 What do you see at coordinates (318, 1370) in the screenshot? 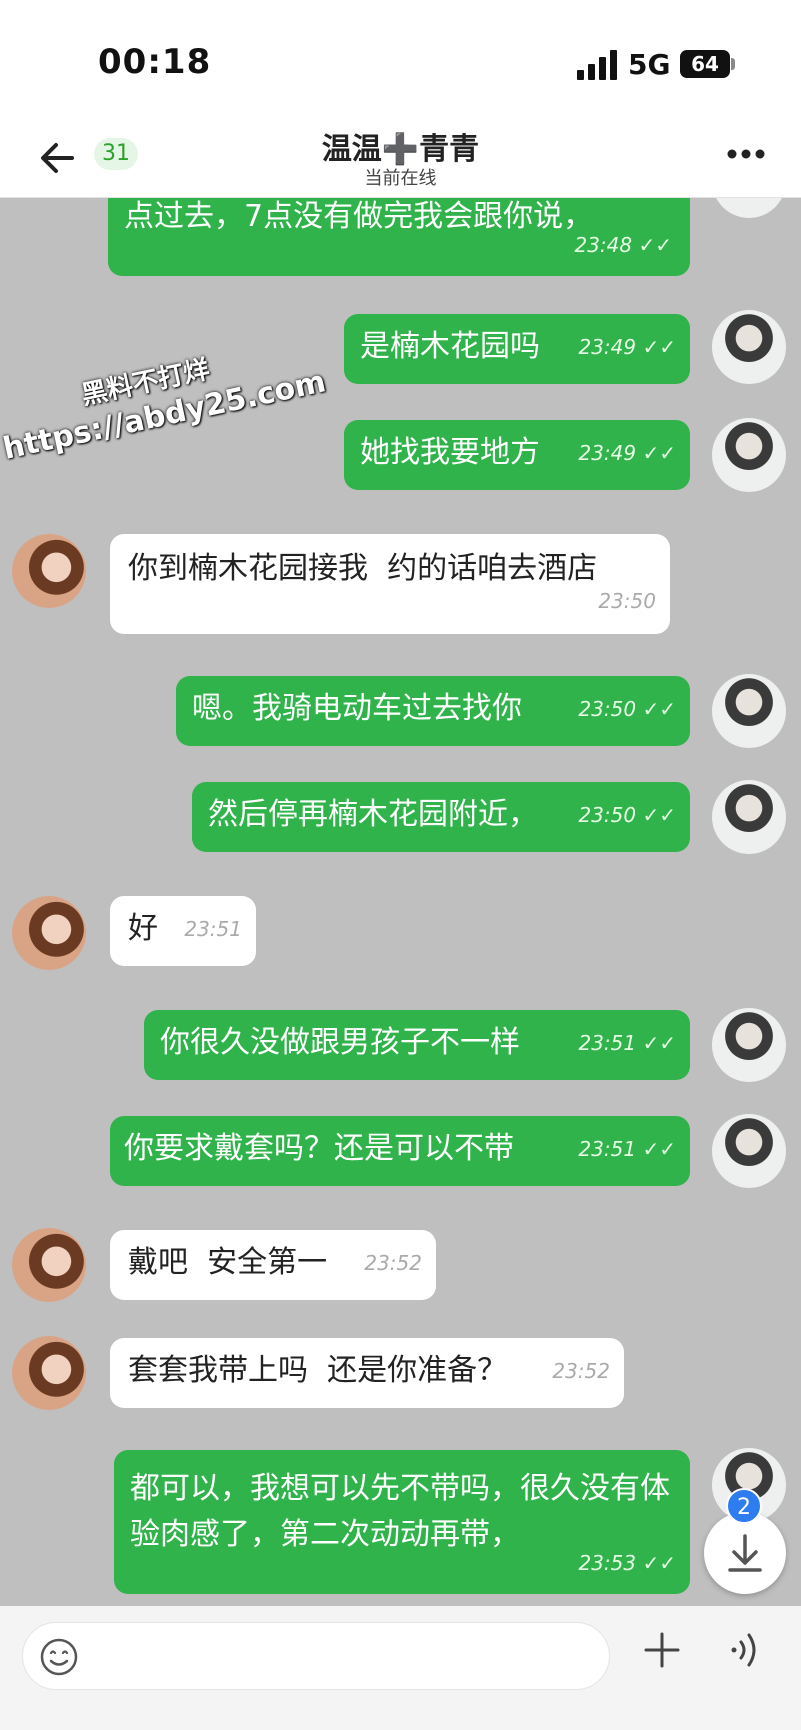
I see `message-text: 套套我带上吗 还是你准备？` at bounding box center [318, 1370].